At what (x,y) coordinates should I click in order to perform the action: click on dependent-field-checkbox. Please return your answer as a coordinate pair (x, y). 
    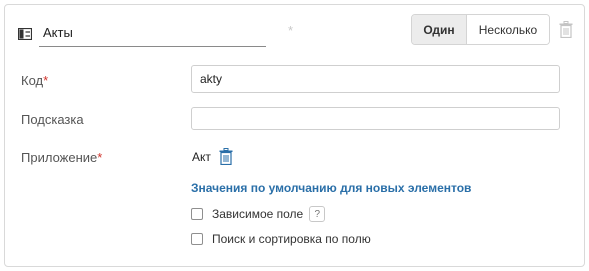
    Looking at the image, I should click on (197, 214).